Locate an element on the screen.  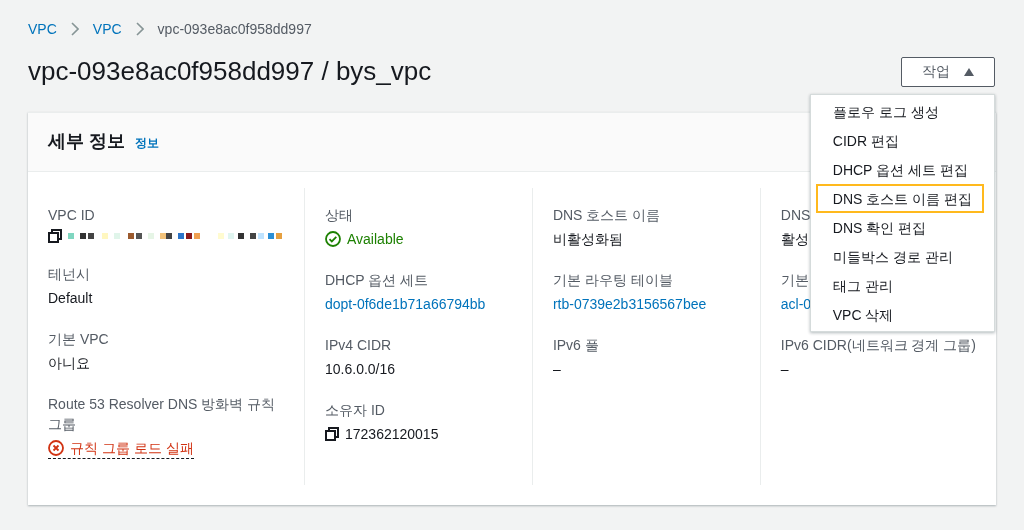
error-circle-icon is located at coordinates (56, 448).